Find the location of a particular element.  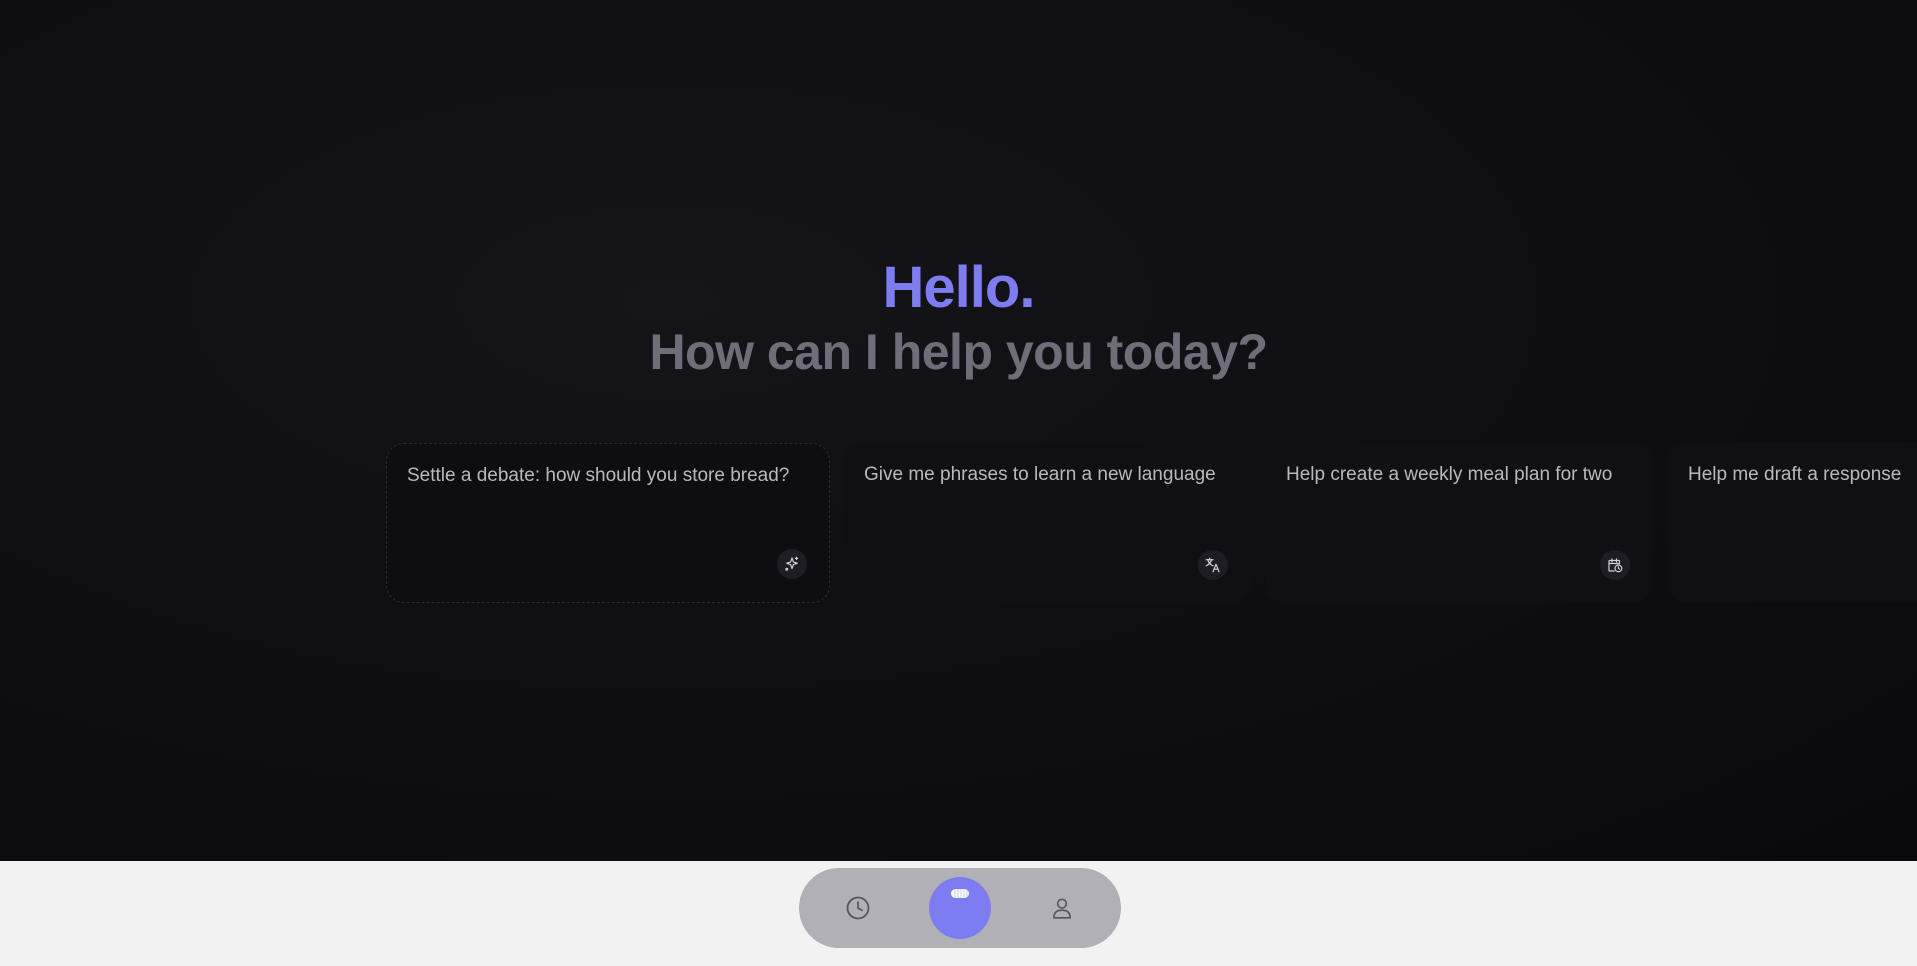

assistant-orb-icon is located at coordinates (960, 893).